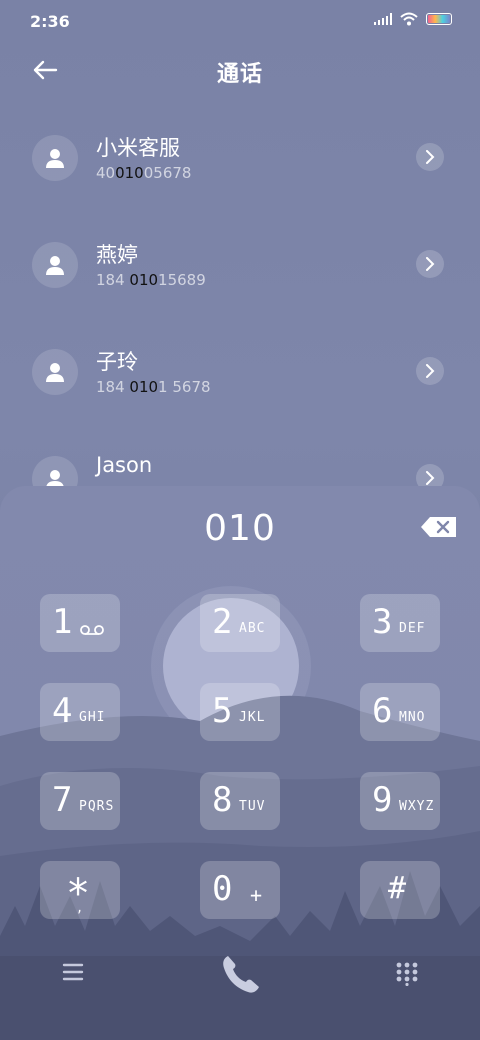 Image resolution: width=480 pixels, height=1040 pixels. I want to click on phone-icon, so click(240, 974).